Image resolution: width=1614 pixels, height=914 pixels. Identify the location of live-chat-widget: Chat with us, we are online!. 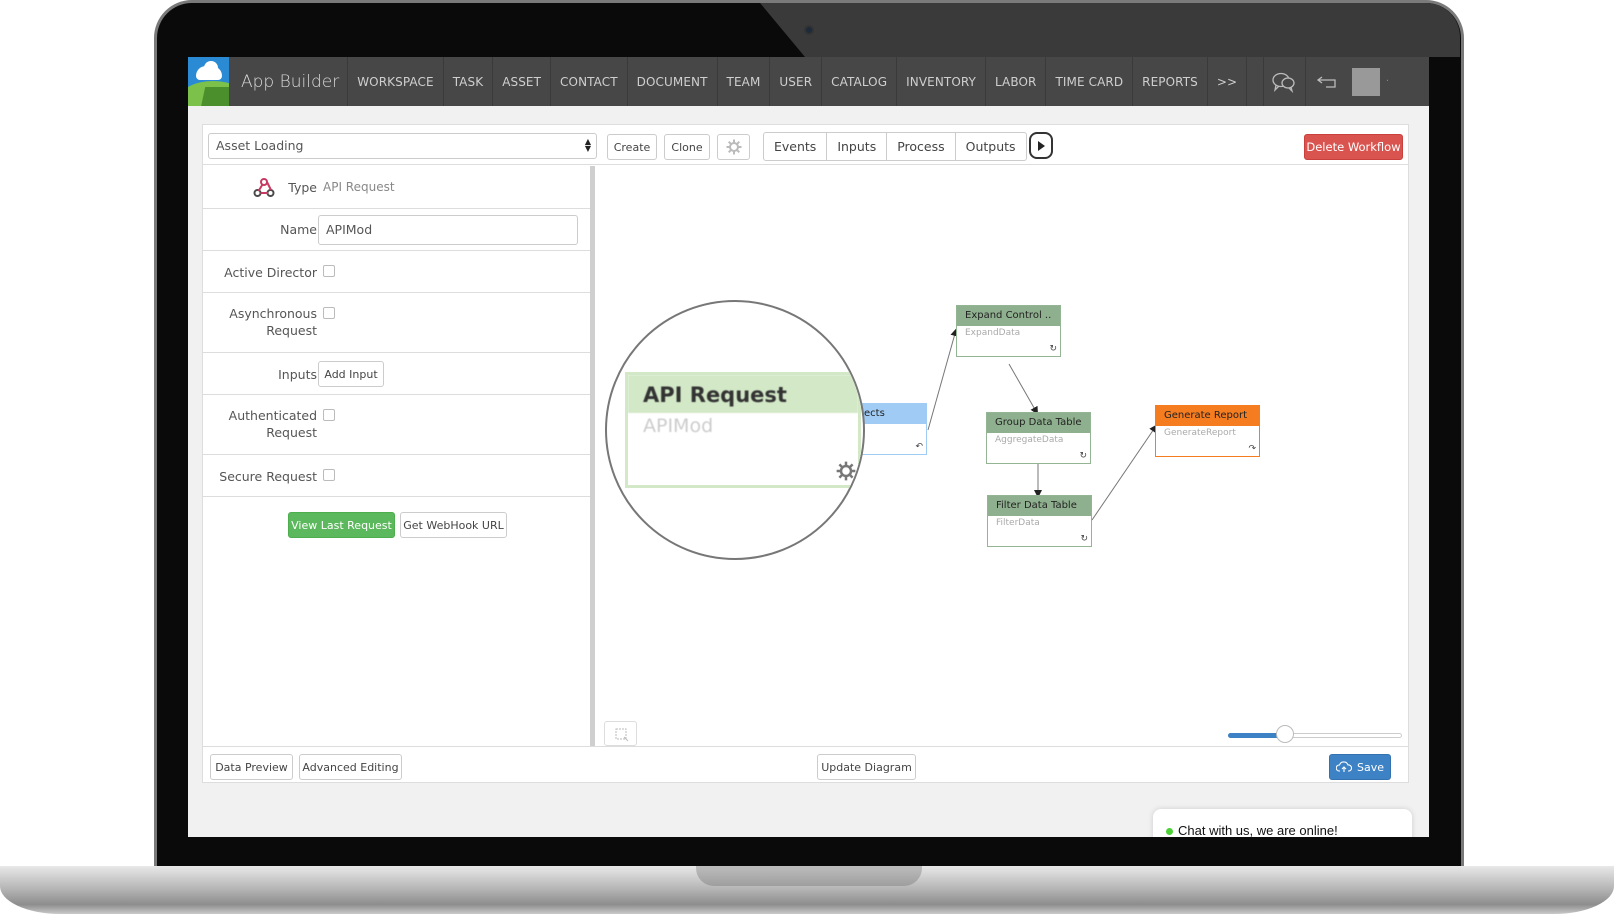
(1282, 823).